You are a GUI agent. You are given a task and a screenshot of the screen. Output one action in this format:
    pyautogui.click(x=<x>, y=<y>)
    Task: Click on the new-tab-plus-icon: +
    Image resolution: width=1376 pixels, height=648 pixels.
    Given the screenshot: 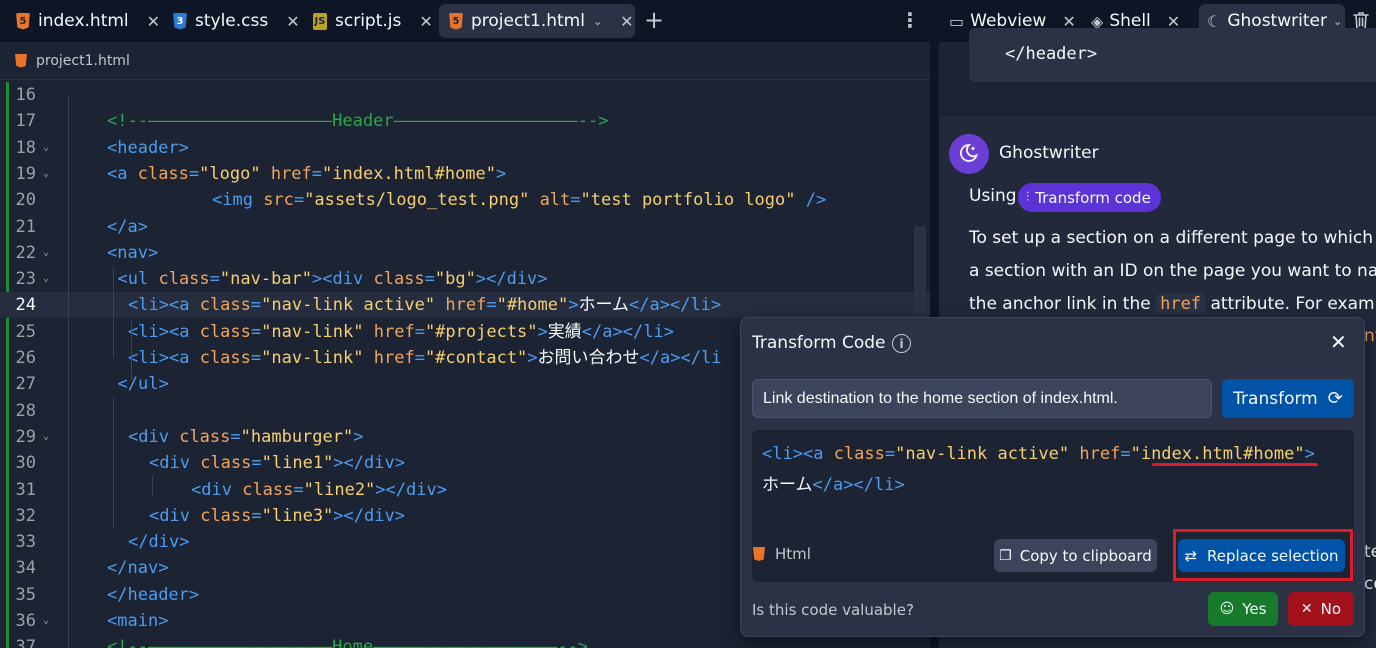 What is the action you would take?
    pyautogui.click(x=654, y=20)
    